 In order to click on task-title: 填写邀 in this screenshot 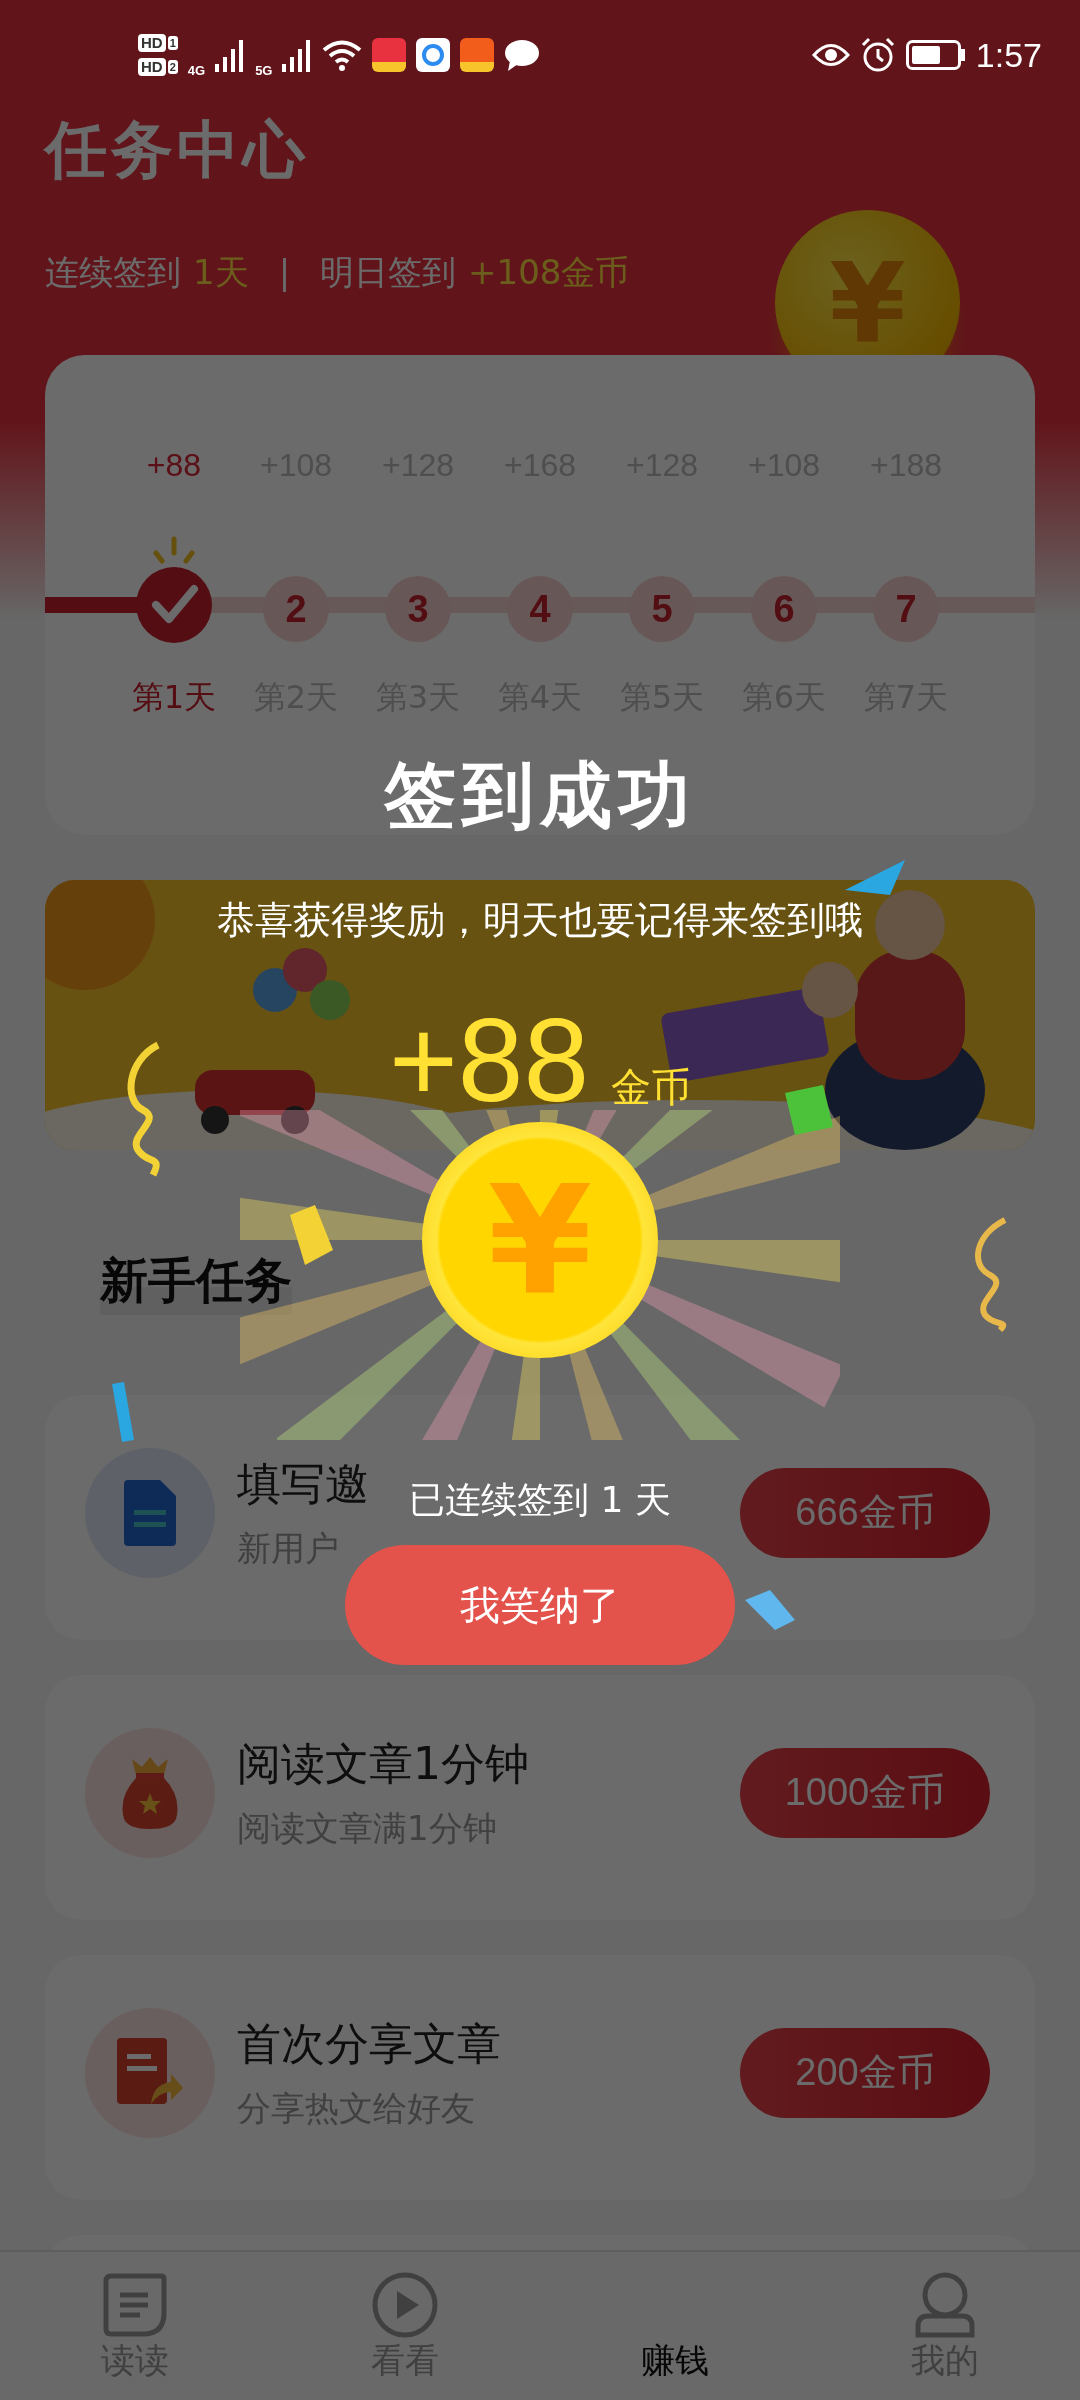, I will do `click(303, 1483)`.